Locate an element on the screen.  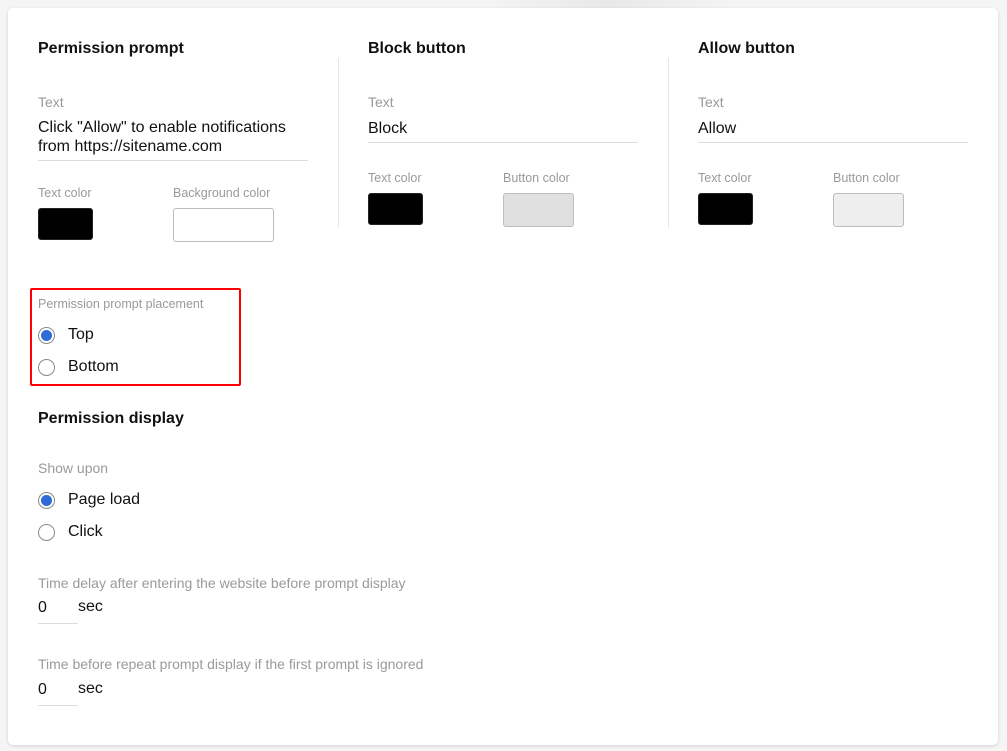
placement-option-bottom: Bottom is located at coordinates (78, 367).